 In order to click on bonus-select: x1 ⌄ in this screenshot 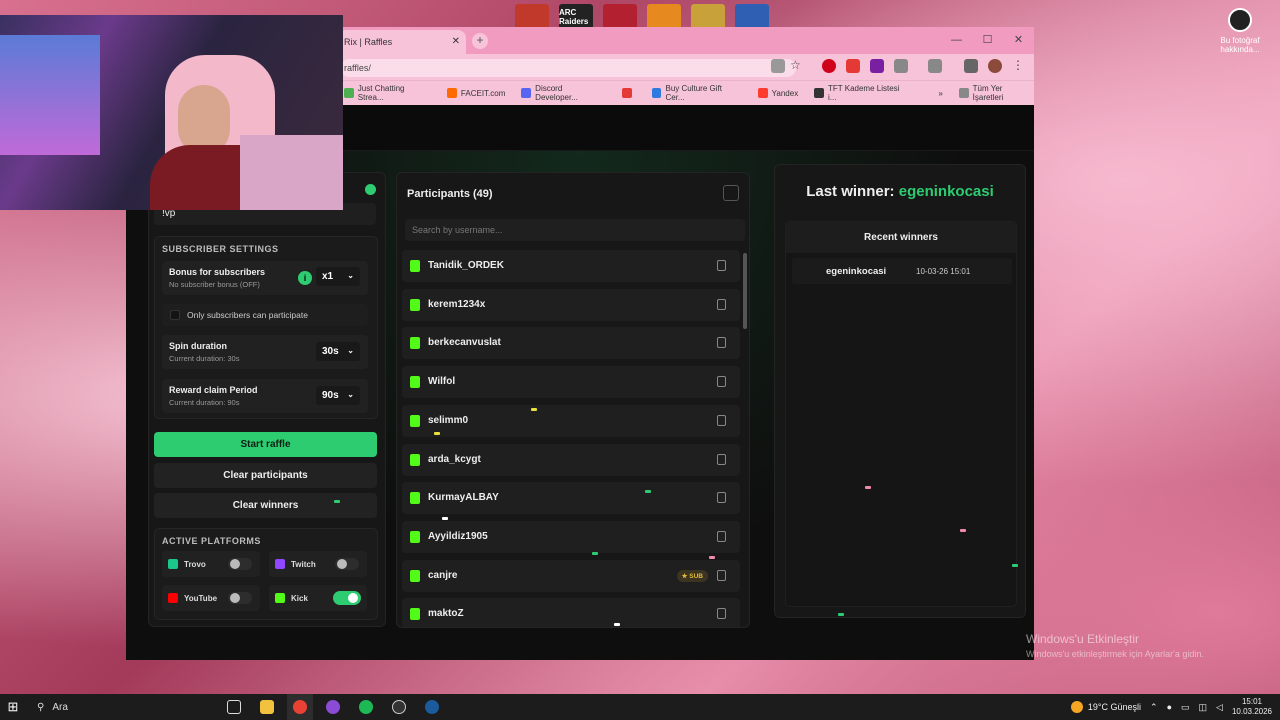, I will do `click(338, 276)`.